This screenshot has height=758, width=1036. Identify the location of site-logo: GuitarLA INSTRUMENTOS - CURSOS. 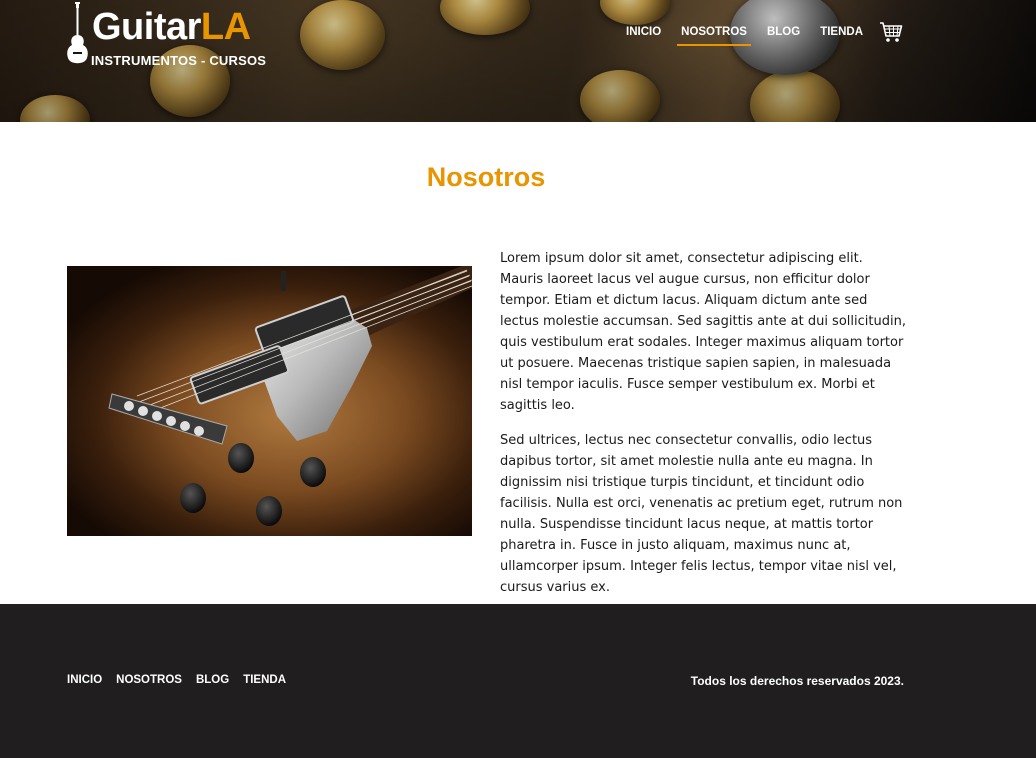
(173, 35).